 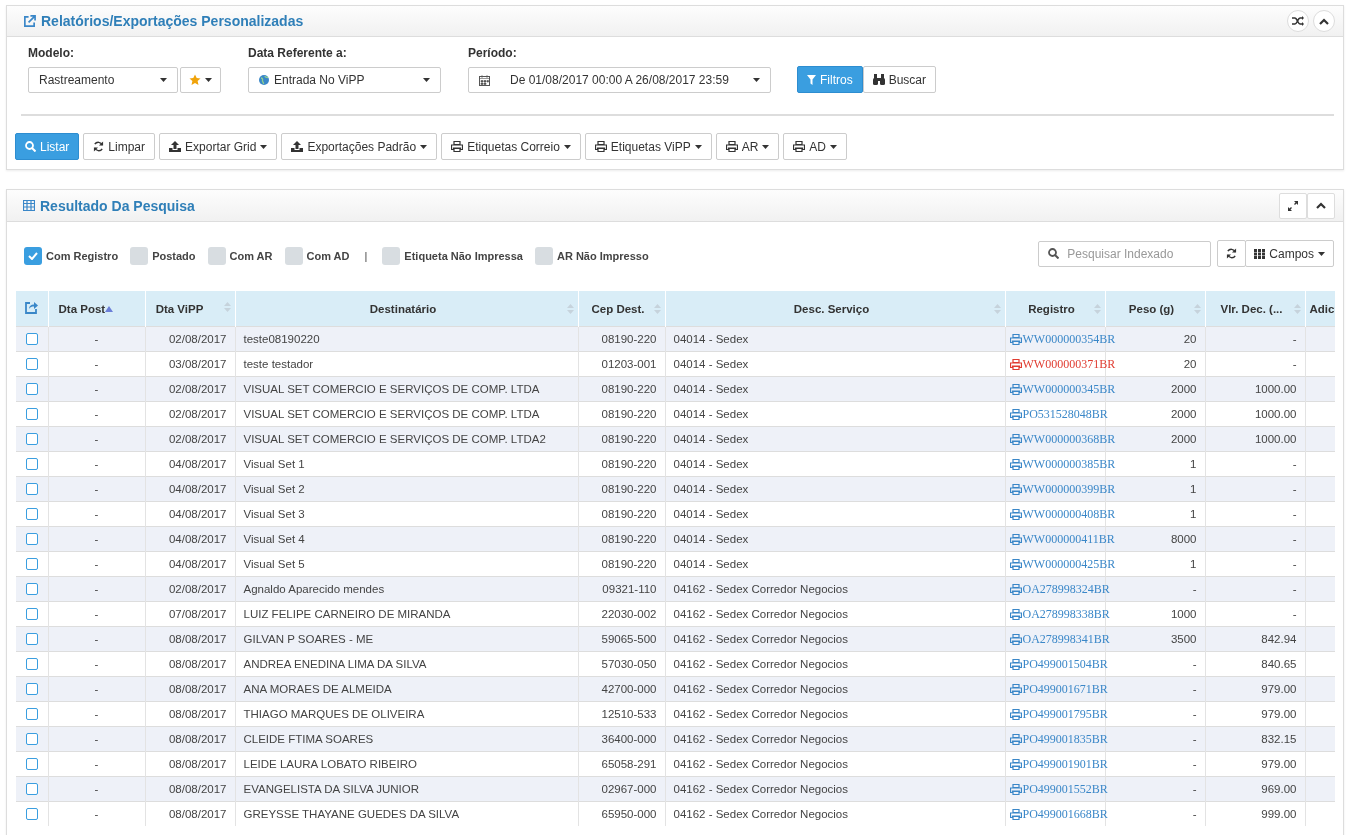 What do you see at coordinates (1320, 308) in the screenshot?
I see `column-header: Adic` at bounding box center [1320, 308].